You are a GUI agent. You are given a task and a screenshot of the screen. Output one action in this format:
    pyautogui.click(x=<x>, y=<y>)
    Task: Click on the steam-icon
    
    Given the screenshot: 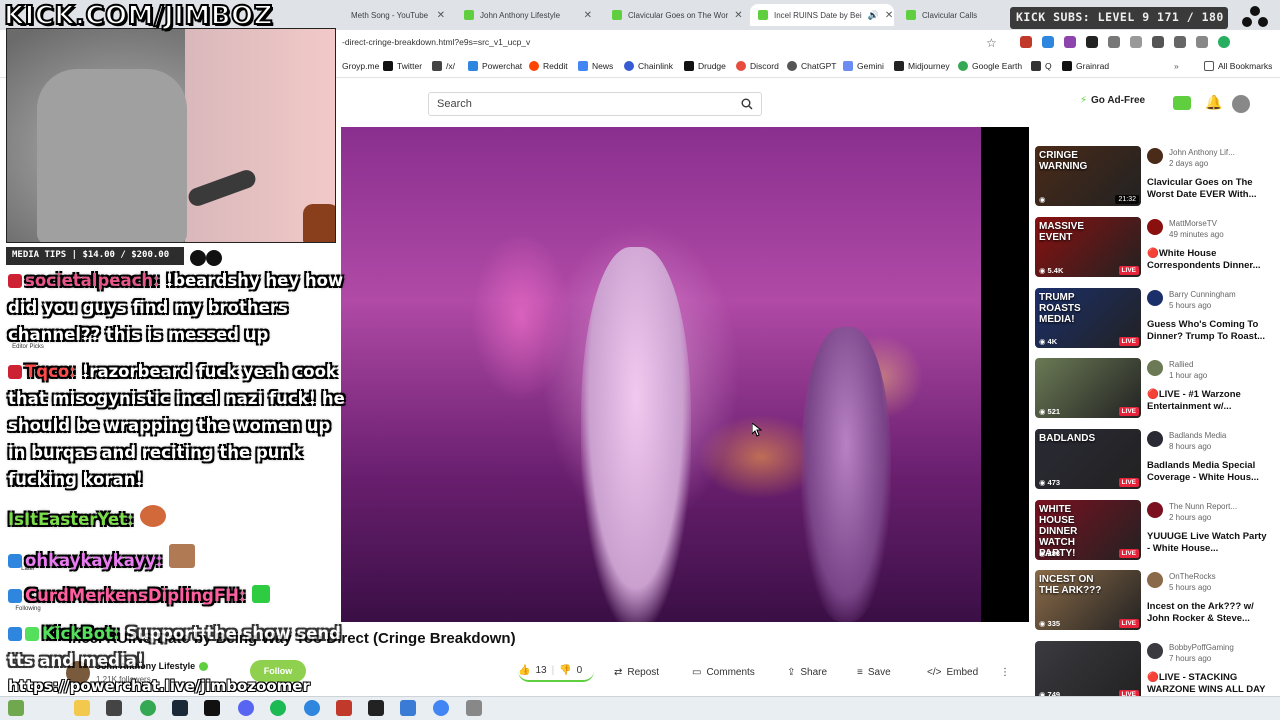 What is the action you would take?
    pyautogui.click(x=180, y=708)
    